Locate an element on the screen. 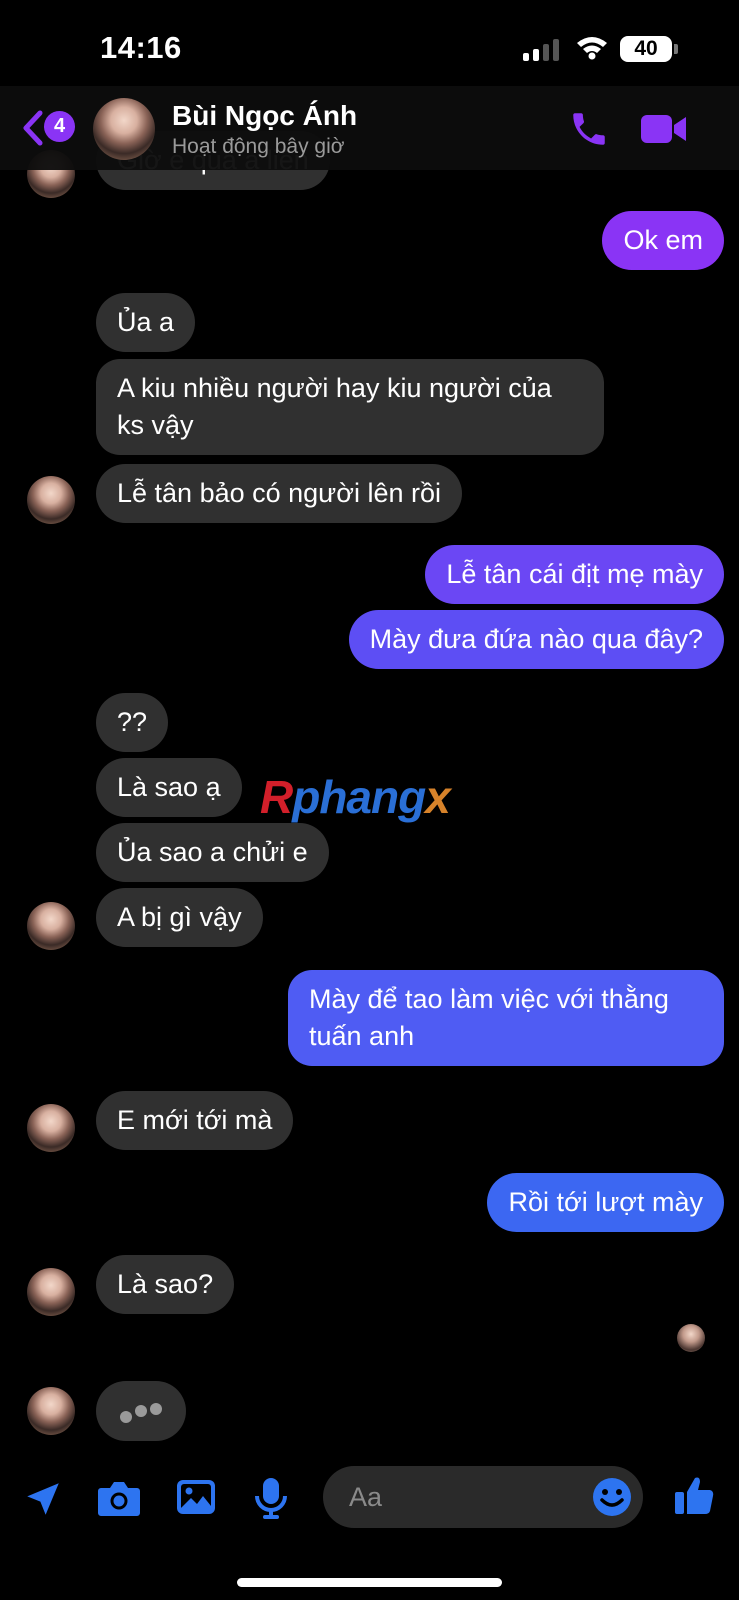 This screenshot has width=739, height=1600. thumbs-up-icon is located at coordinates (694, 1496).